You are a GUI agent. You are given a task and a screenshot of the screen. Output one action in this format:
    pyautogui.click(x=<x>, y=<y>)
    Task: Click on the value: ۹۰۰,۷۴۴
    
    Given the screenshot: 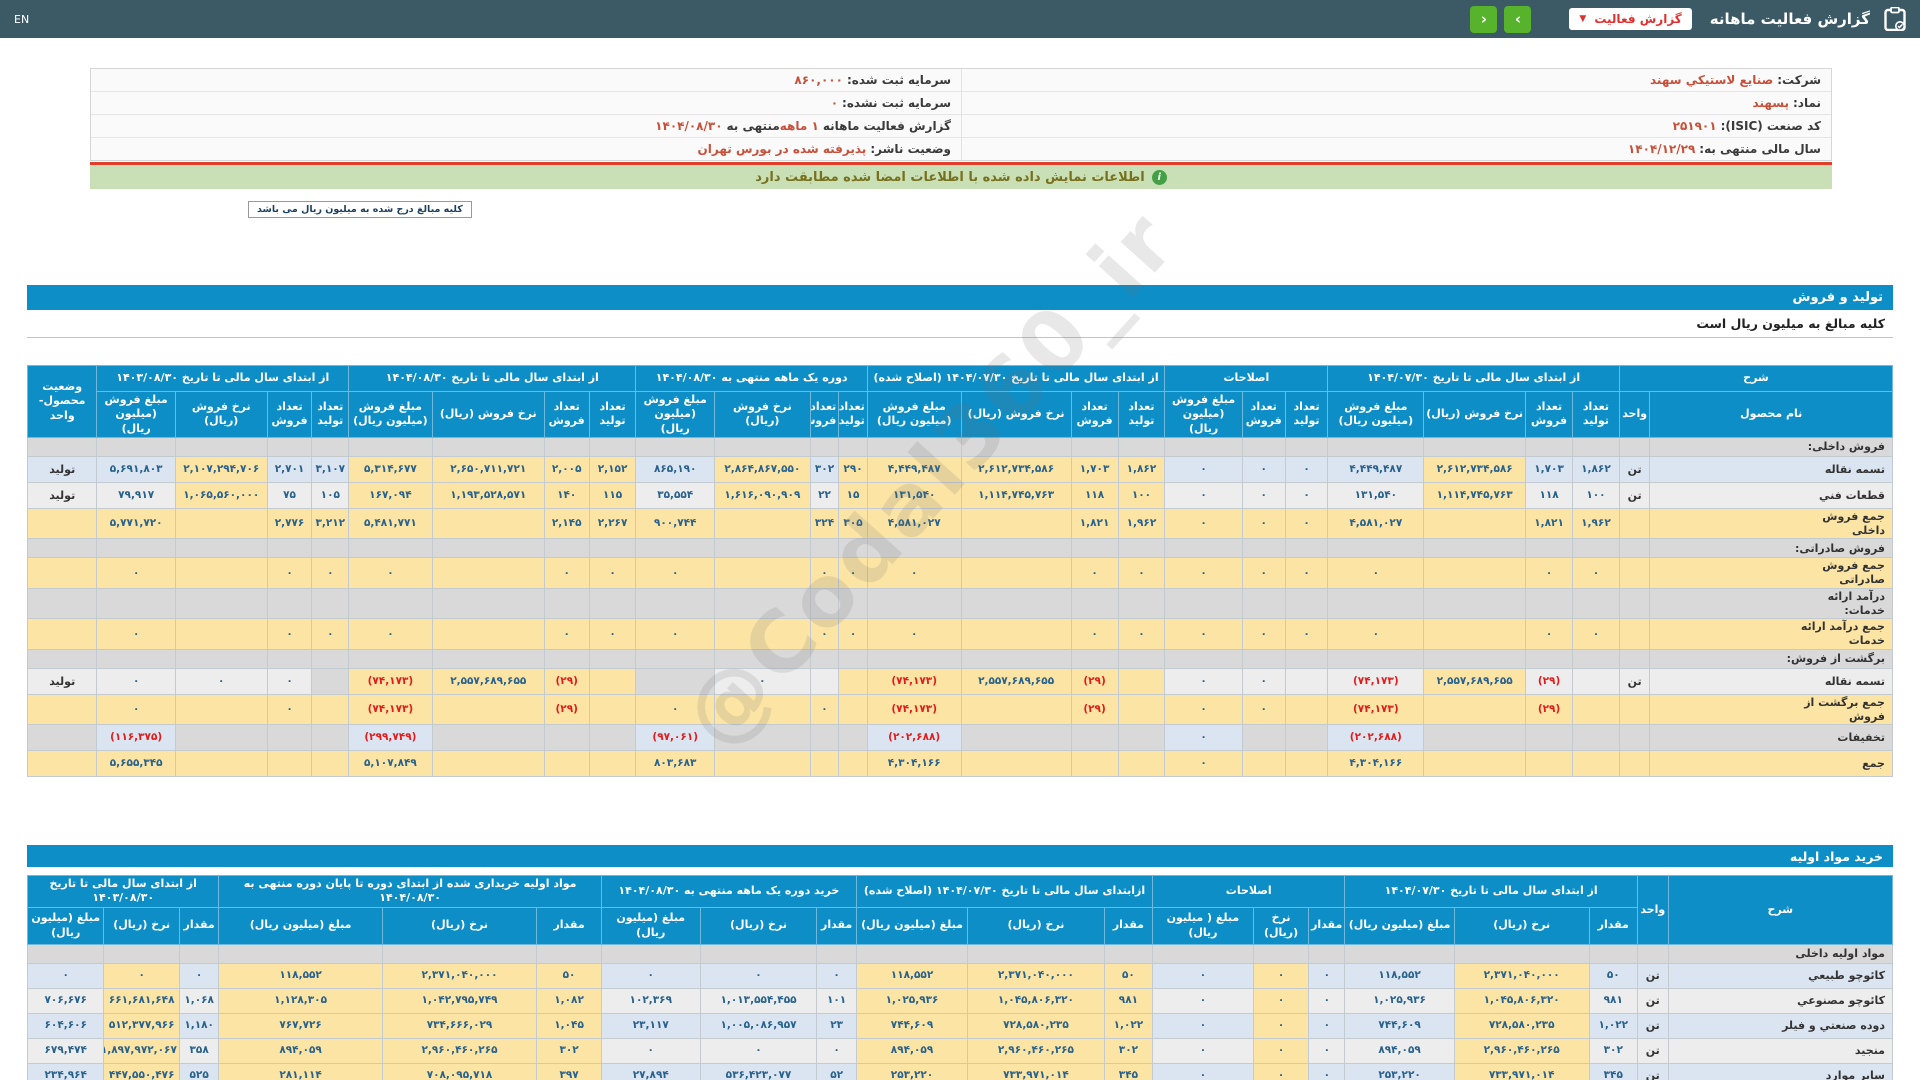 What is the action you would take?
    pyautogui.click(x=675, y=523)
    